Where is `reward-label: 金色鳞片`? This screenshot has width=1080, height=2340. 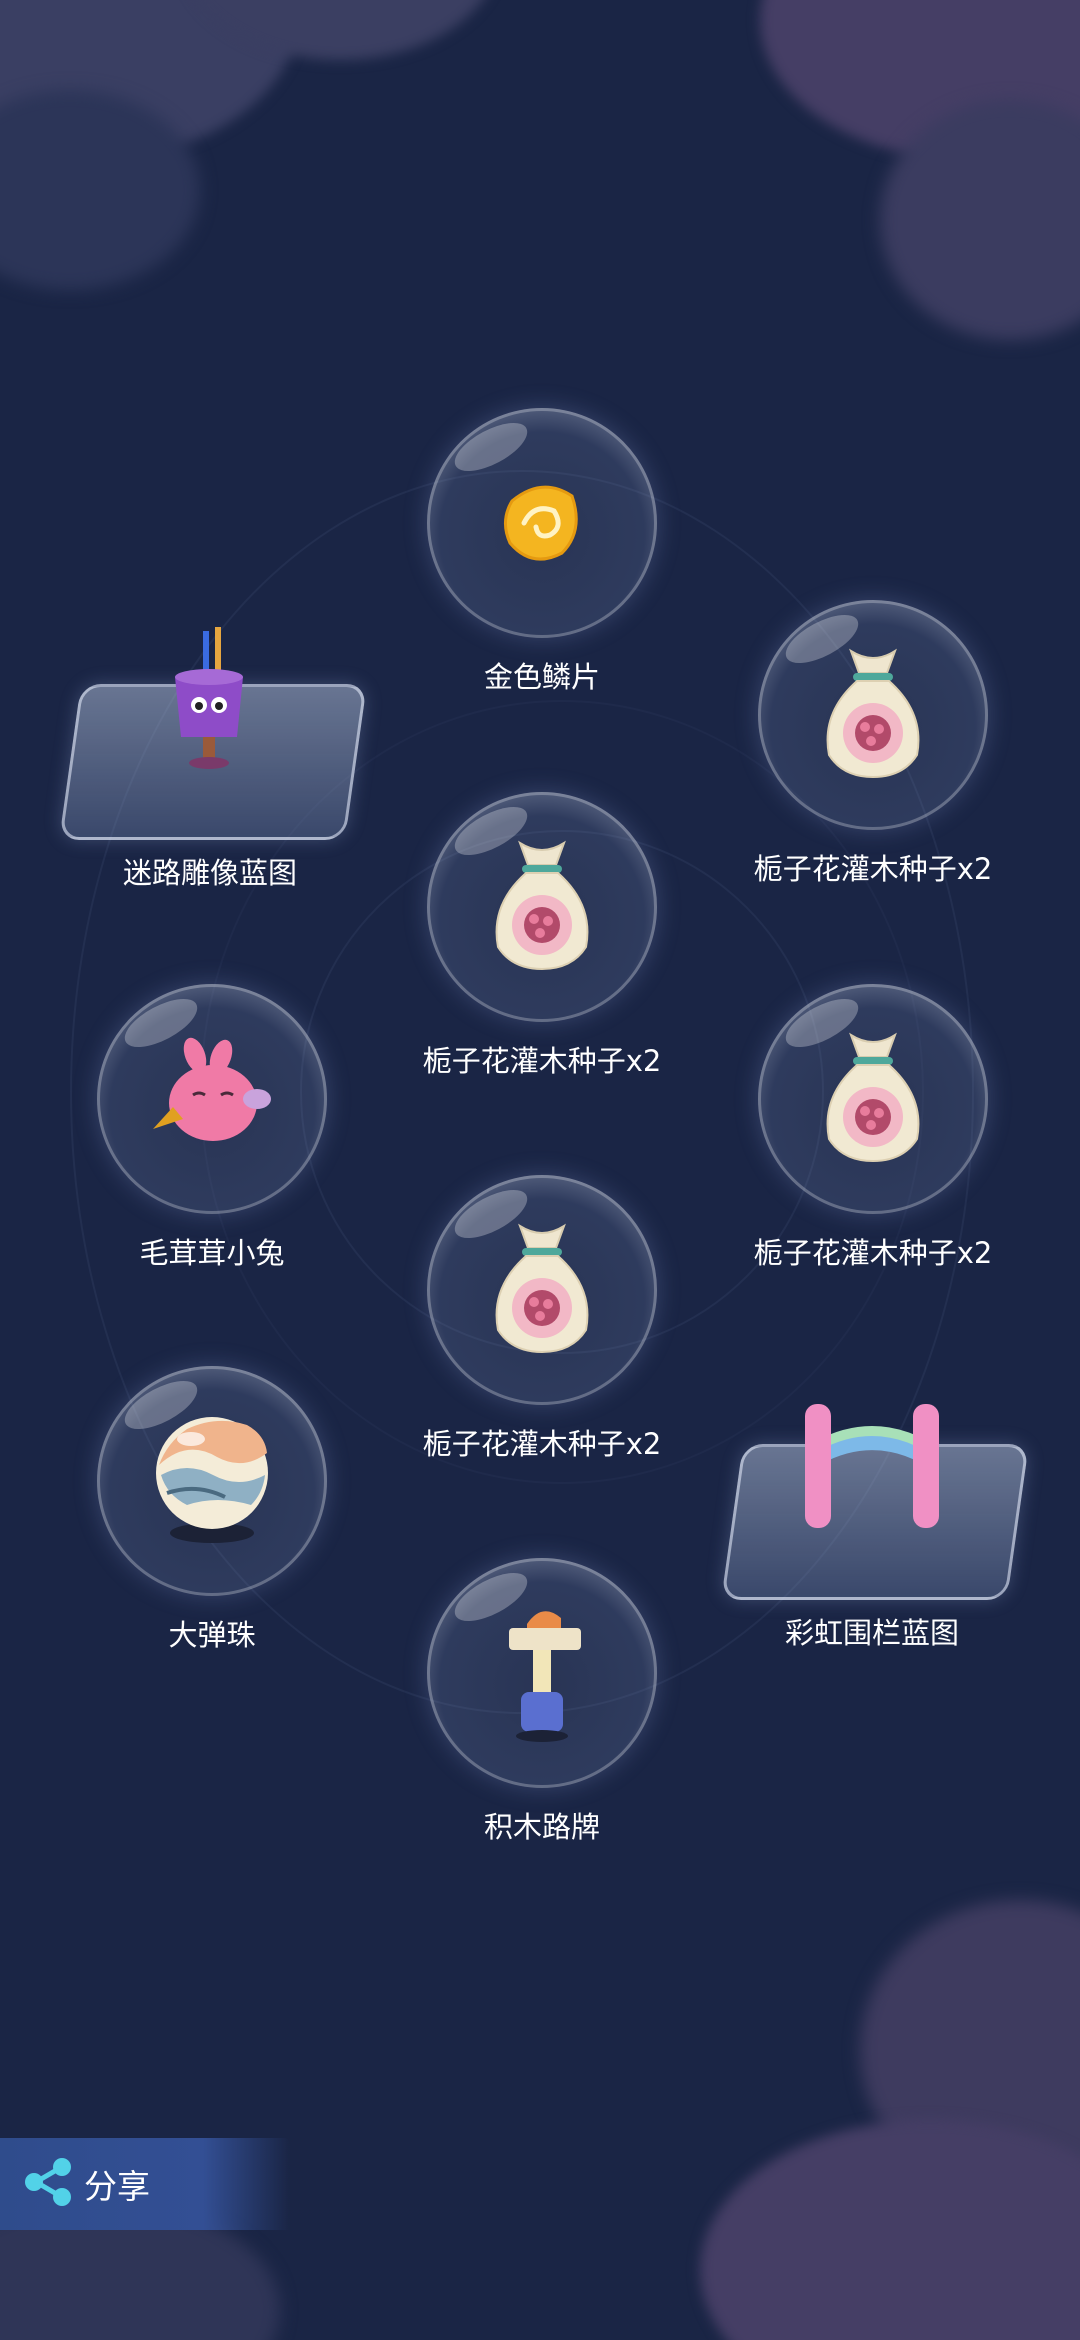 reward-label: 金色鳞片 is located at coordinates (541, 677).